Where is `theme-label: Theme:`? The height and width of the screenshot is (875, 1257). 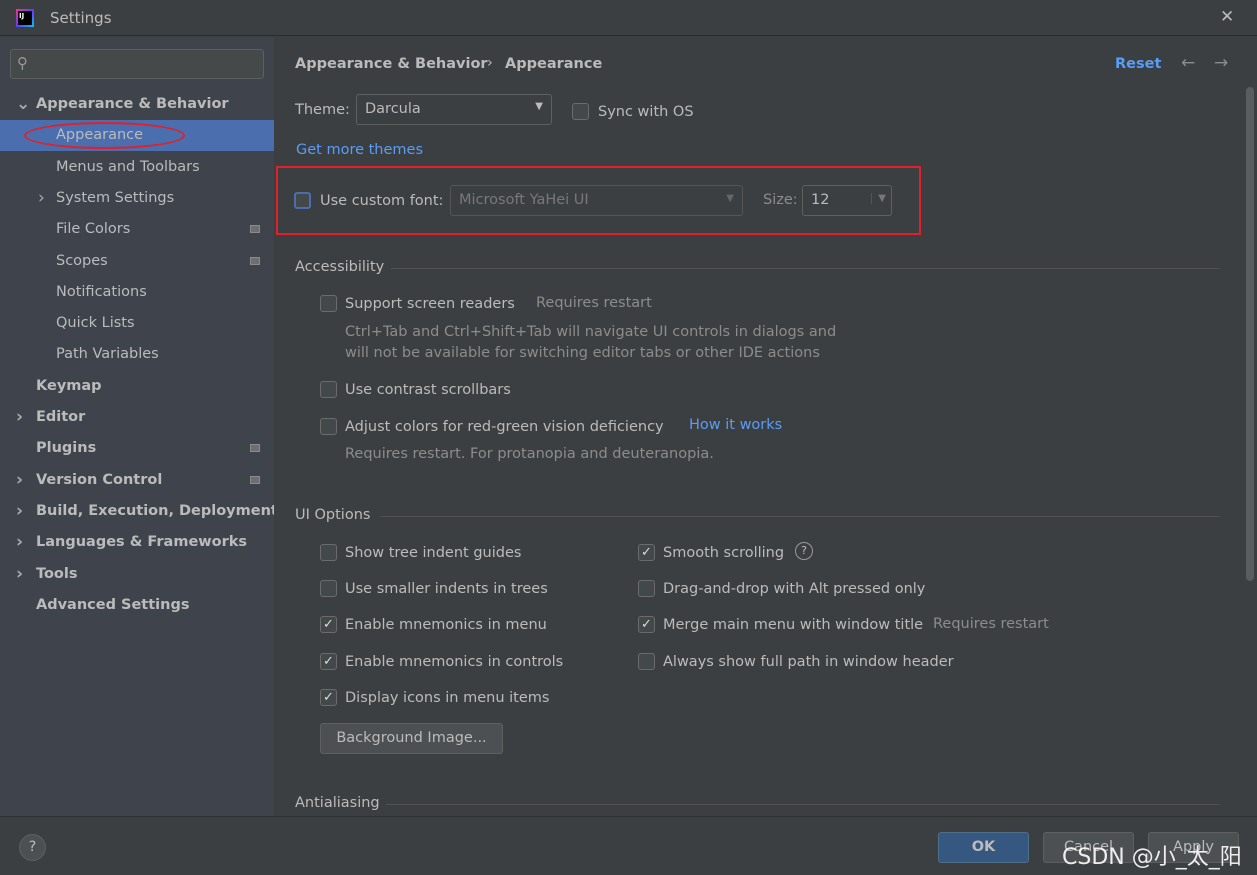
theme-label: Theme: is located at coordinates (322, 110).